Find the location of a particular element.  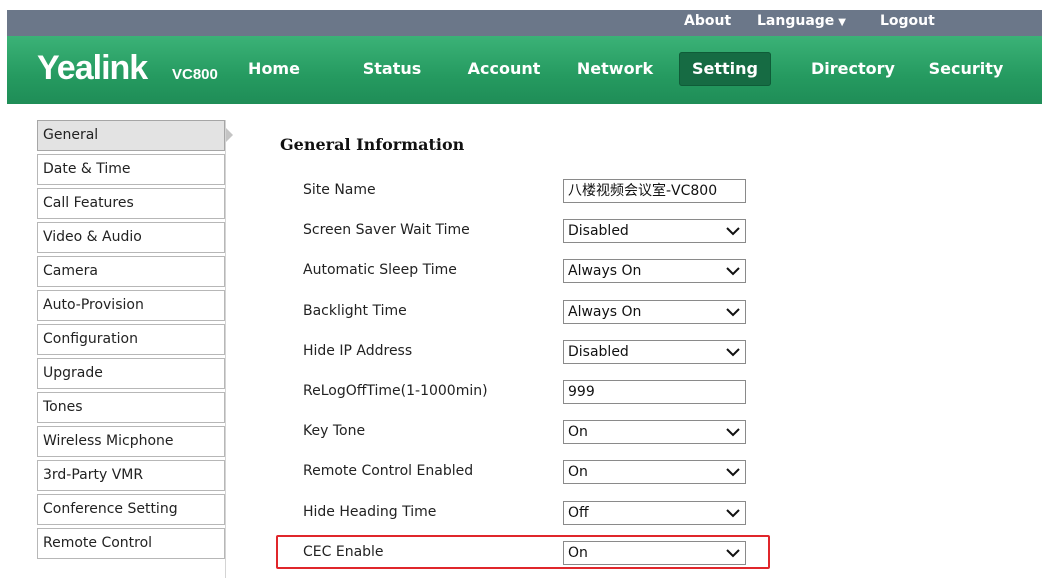

nav-tab-home: Home is located at coordinates (274, 69).